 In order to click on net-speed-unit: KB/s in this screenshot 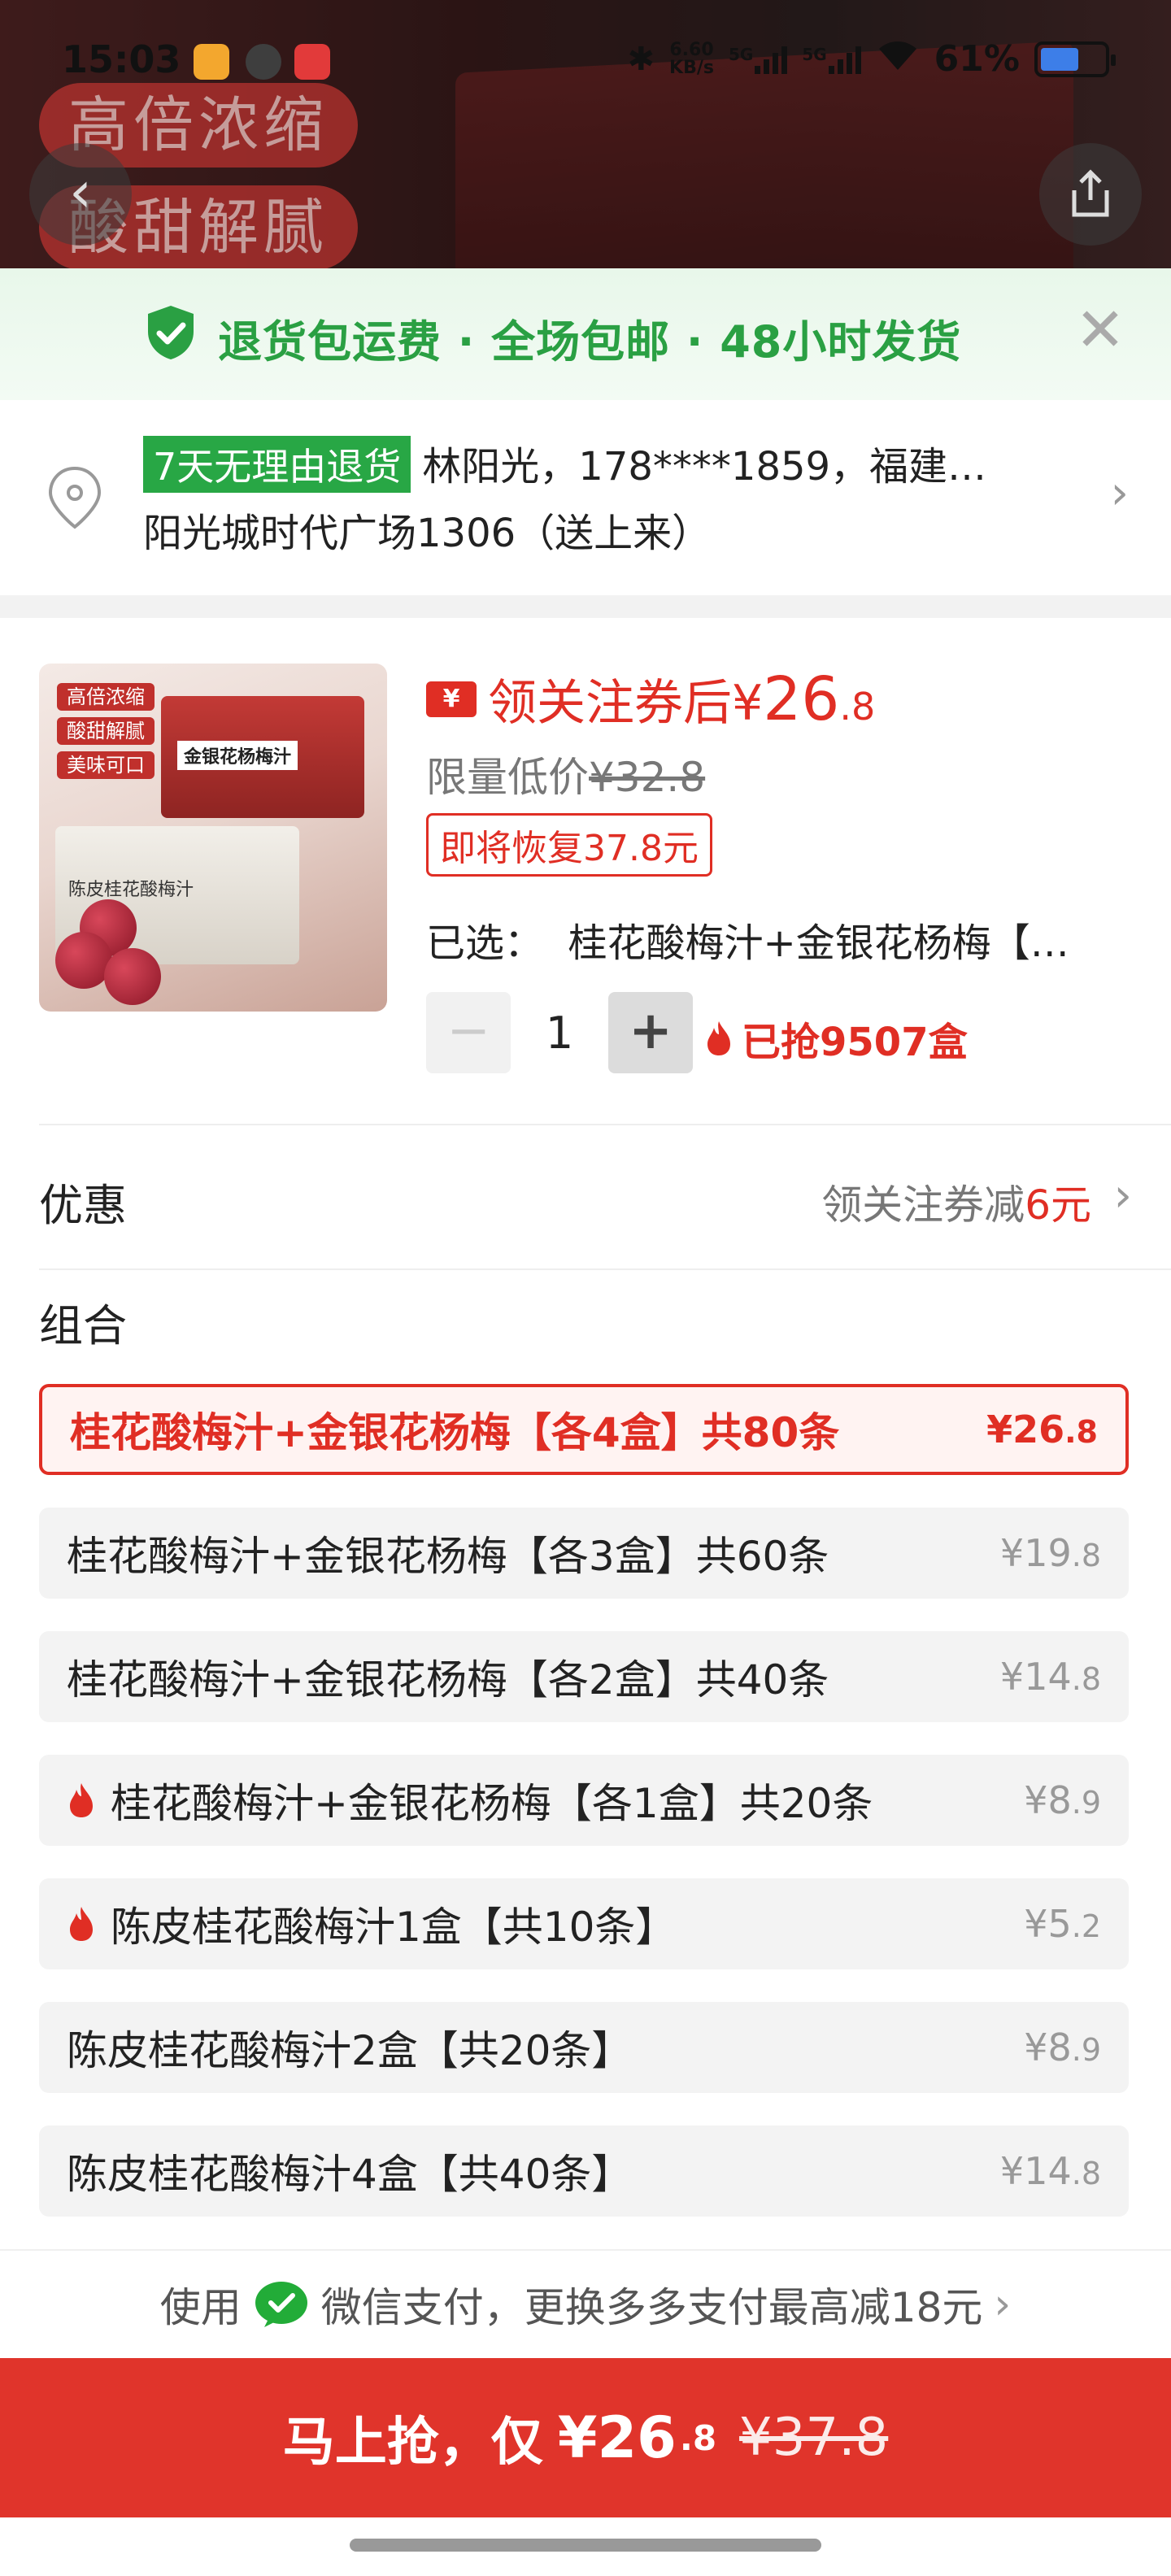, I will do `click(691, 67)`.